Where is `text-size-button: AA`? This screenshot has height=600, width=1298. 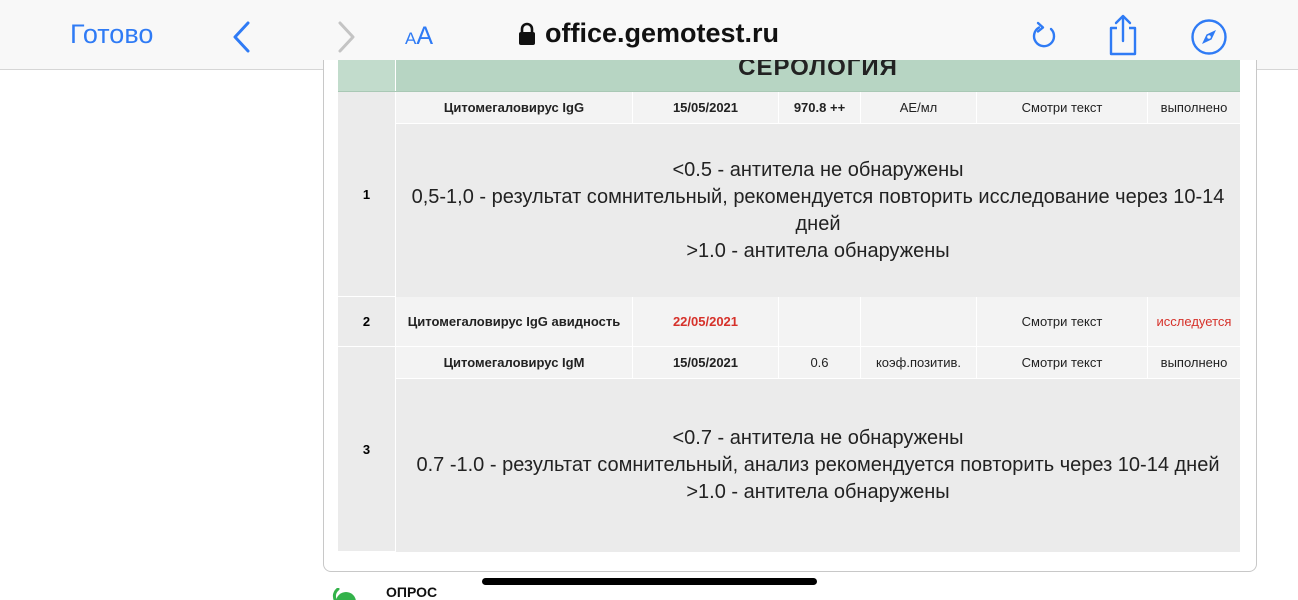
text-size-button: AA is located at coordinates (419, 36).